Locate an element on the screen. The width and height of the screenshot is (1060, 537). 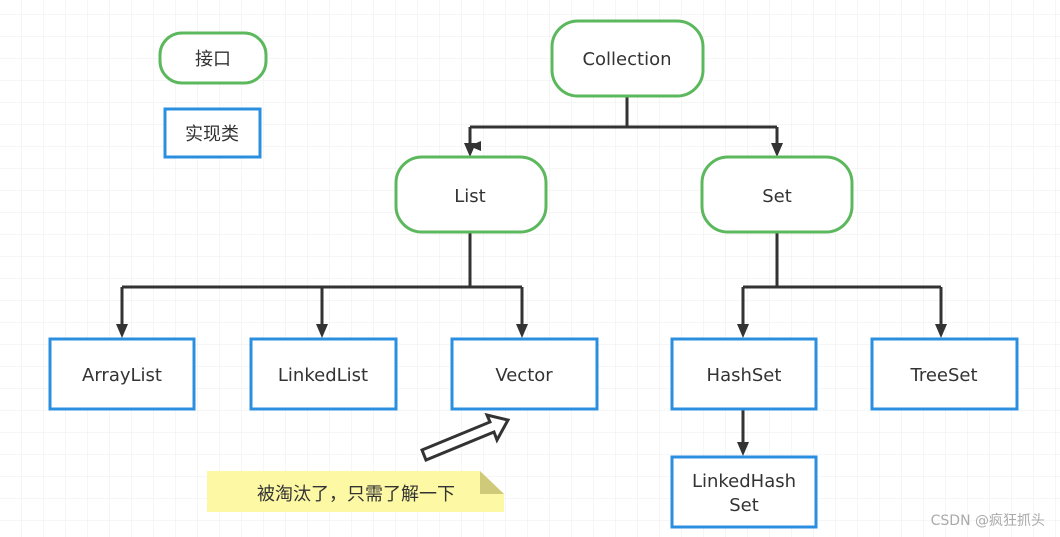
label-list: List is located at coordinates (469, 196).